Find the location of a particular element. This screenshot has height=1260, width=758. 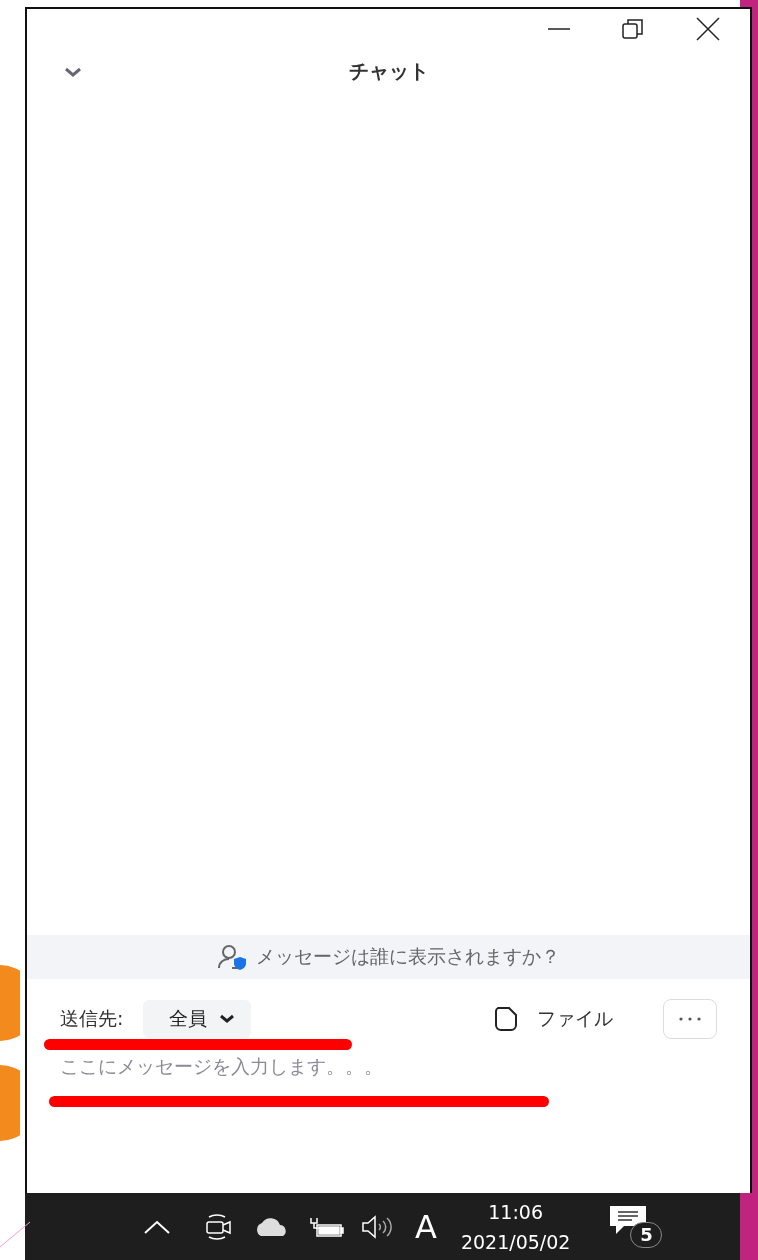

person-shield-icon is located at coordinates (232, 957).